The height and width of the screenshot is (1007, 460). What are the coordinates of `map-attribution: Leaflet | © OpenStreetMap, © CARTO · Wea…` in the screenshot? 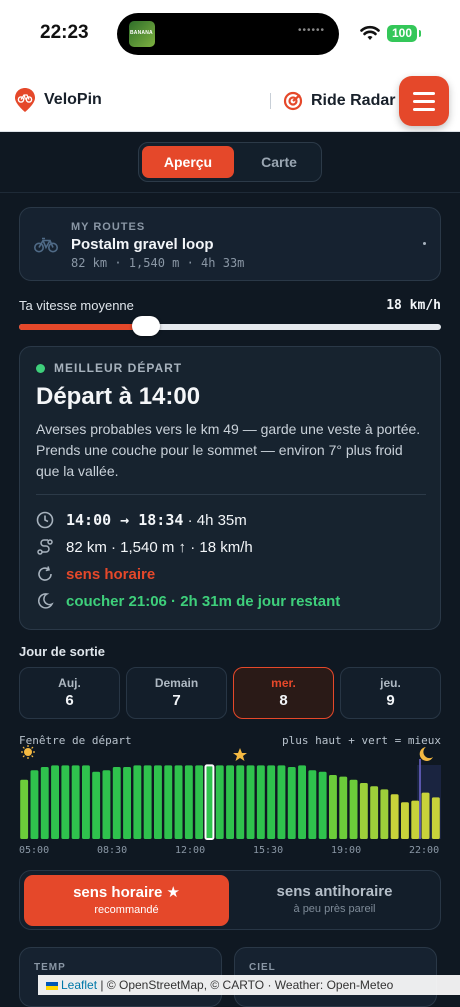 It's located at (249, 985).